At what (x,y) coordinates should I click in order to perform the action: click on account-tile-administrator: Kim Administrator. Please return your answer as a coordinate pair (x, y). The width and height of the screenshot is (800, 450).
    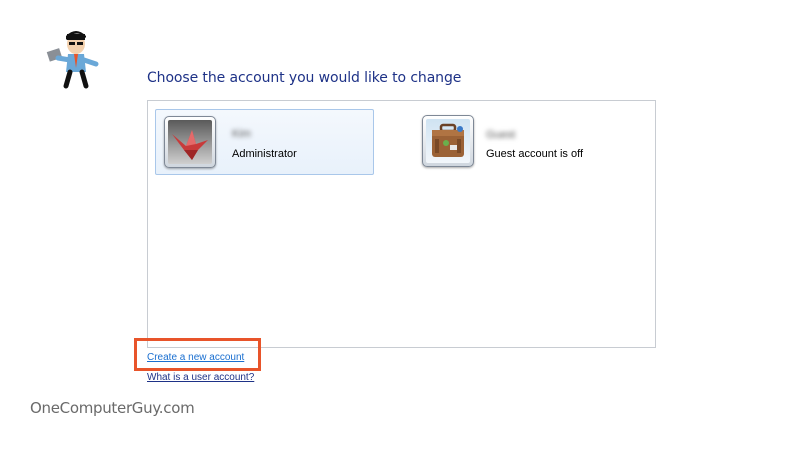
    Looking at the image, I should click on (264, 142).